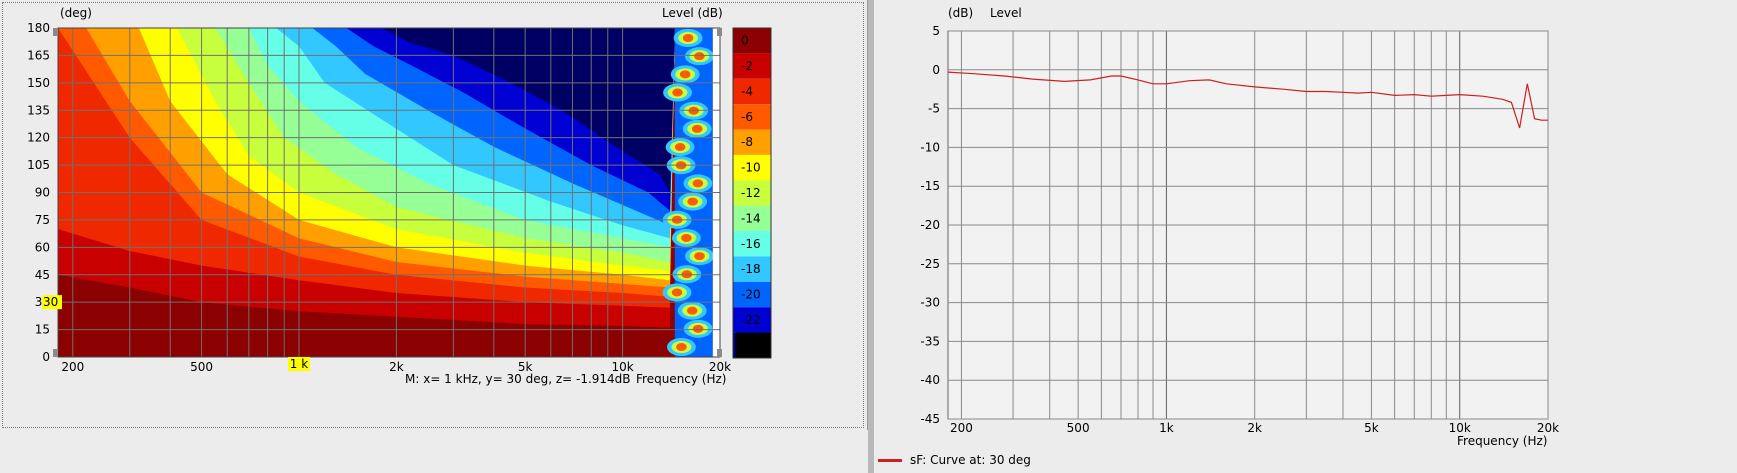 This screenshot has width=1737, height=473. Describe the element at coordinates (42, 247) in the screenshot. I see `y-tick-label: 60` at that location.